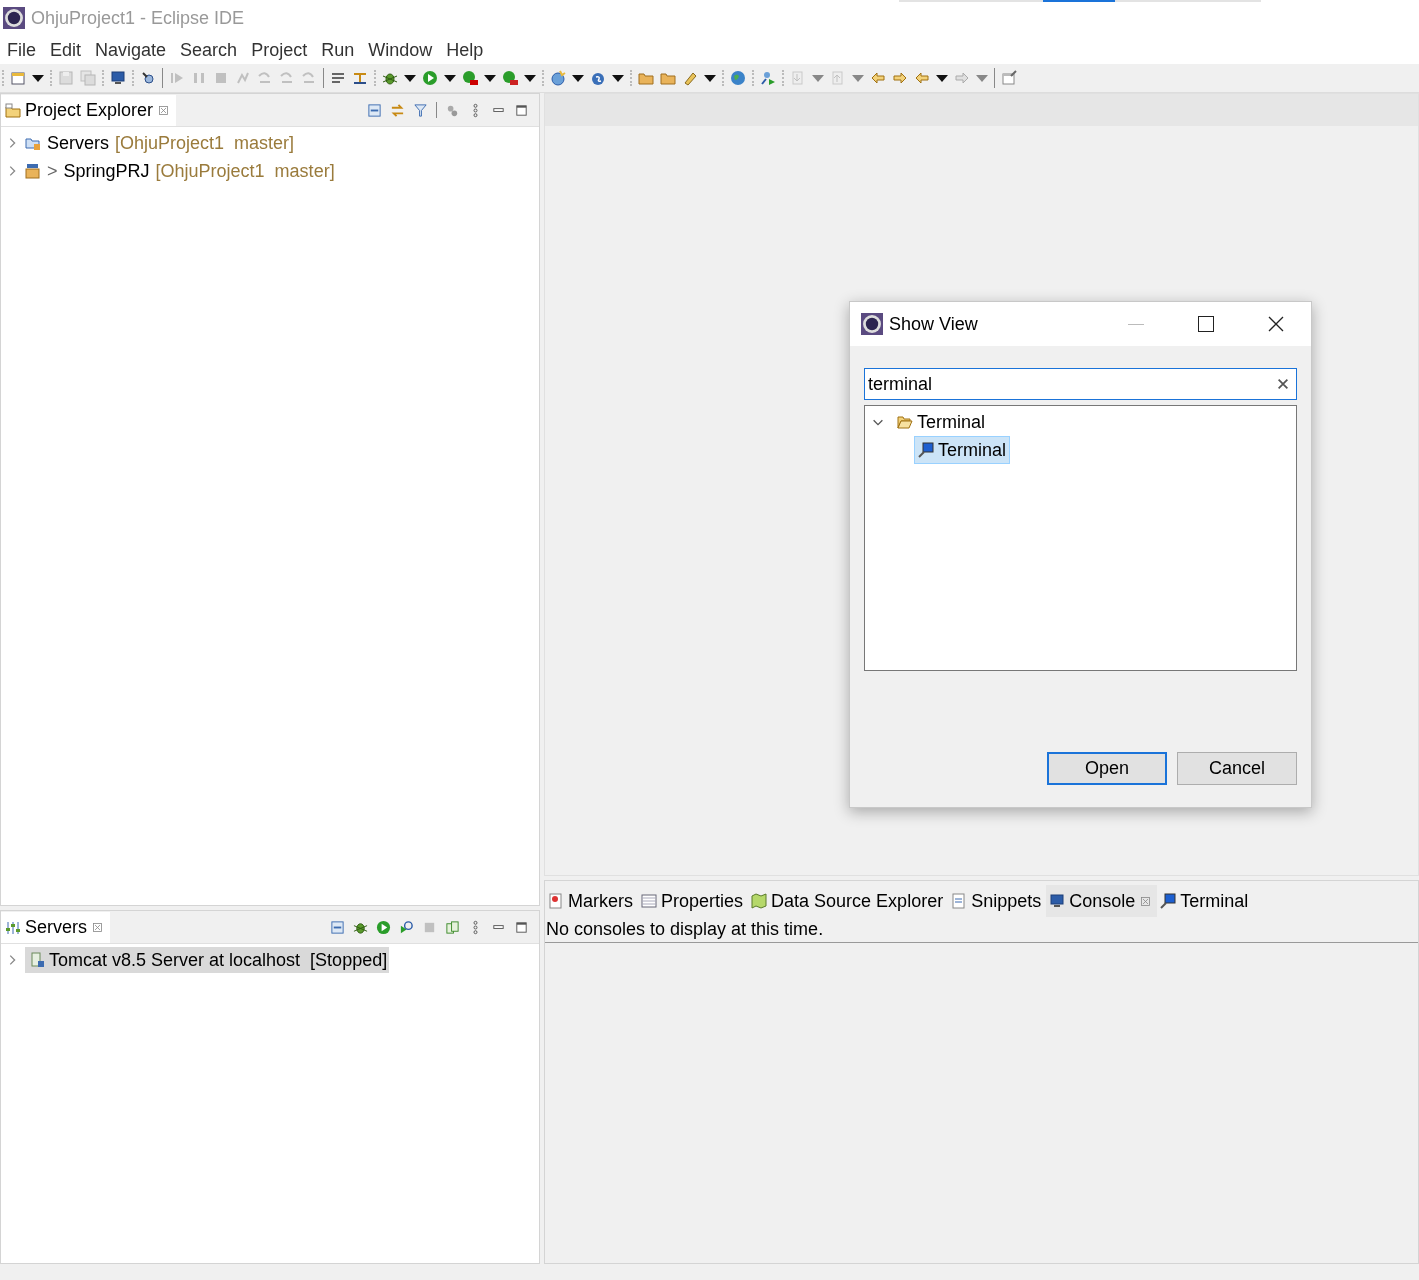  I want to click on markers-icon, so click(556, 901).